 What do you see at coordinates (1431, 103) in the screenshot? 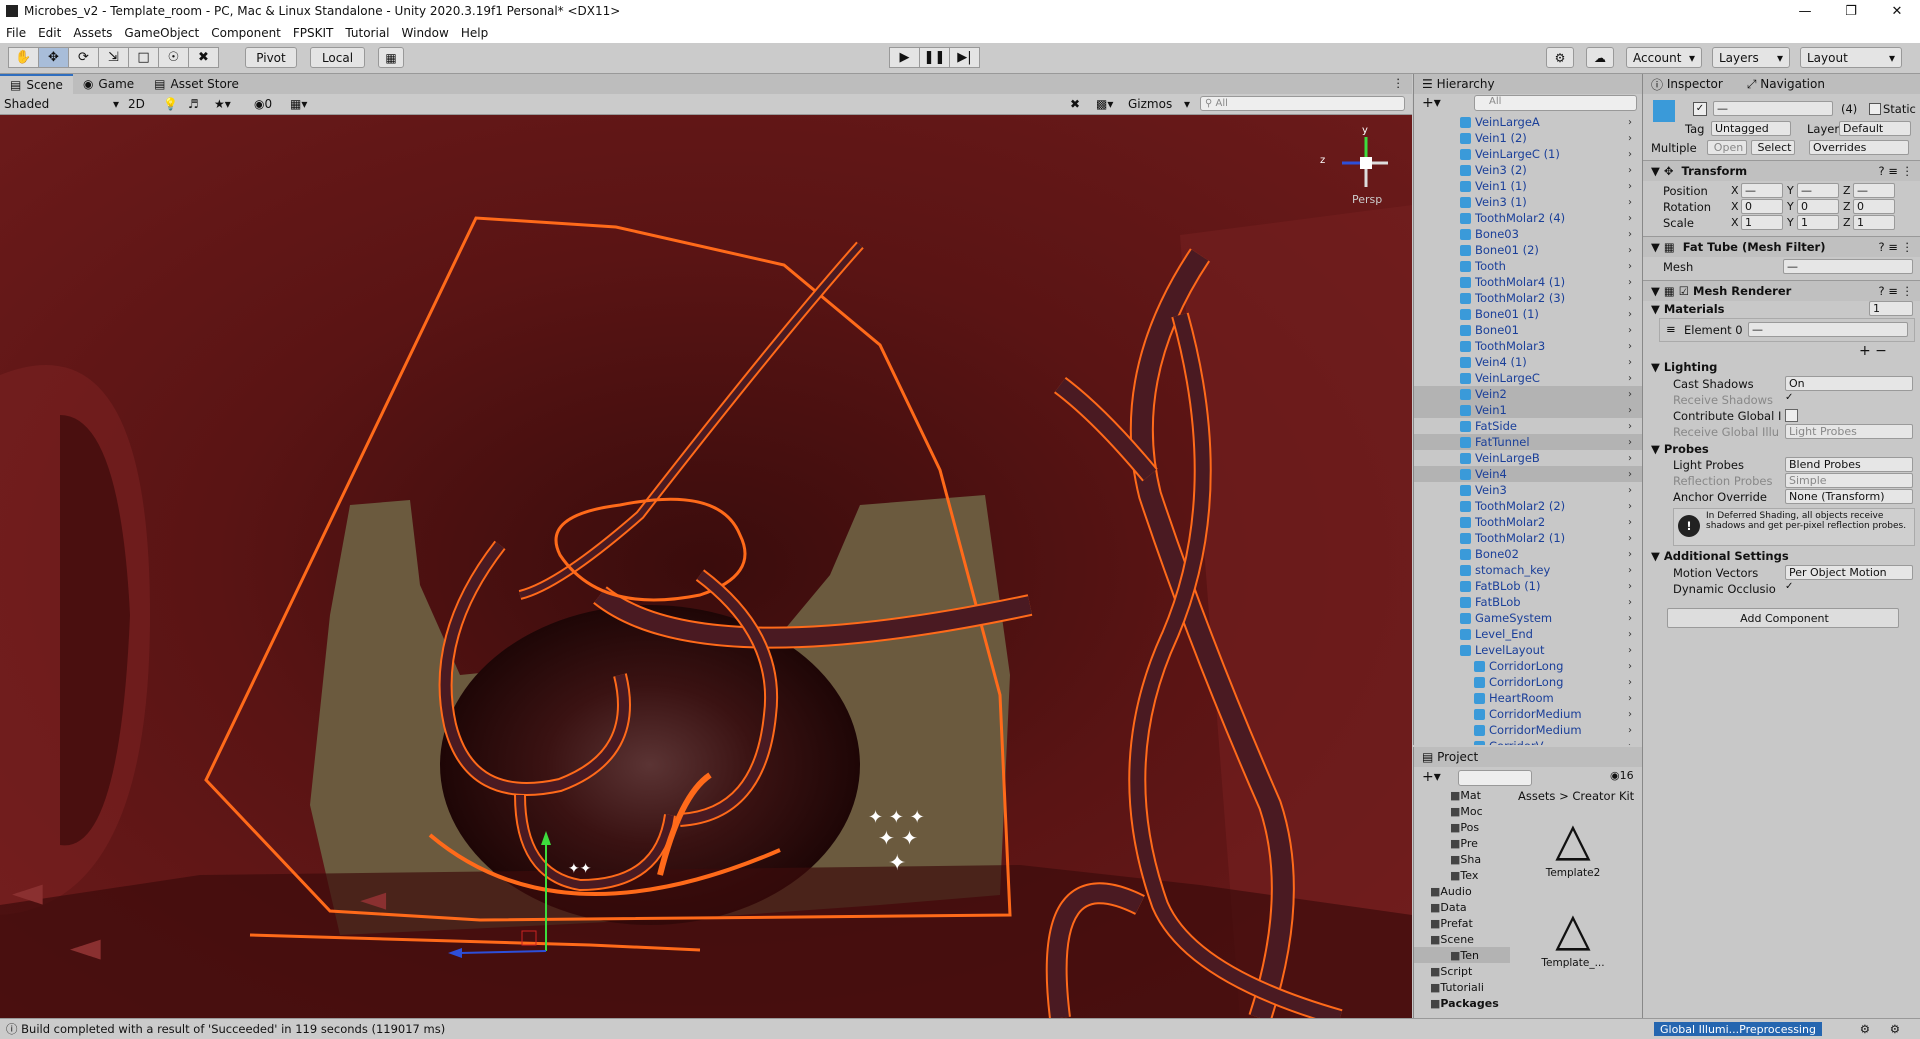
I see `add-icon: +▾` at bounding box center [1431, 103].